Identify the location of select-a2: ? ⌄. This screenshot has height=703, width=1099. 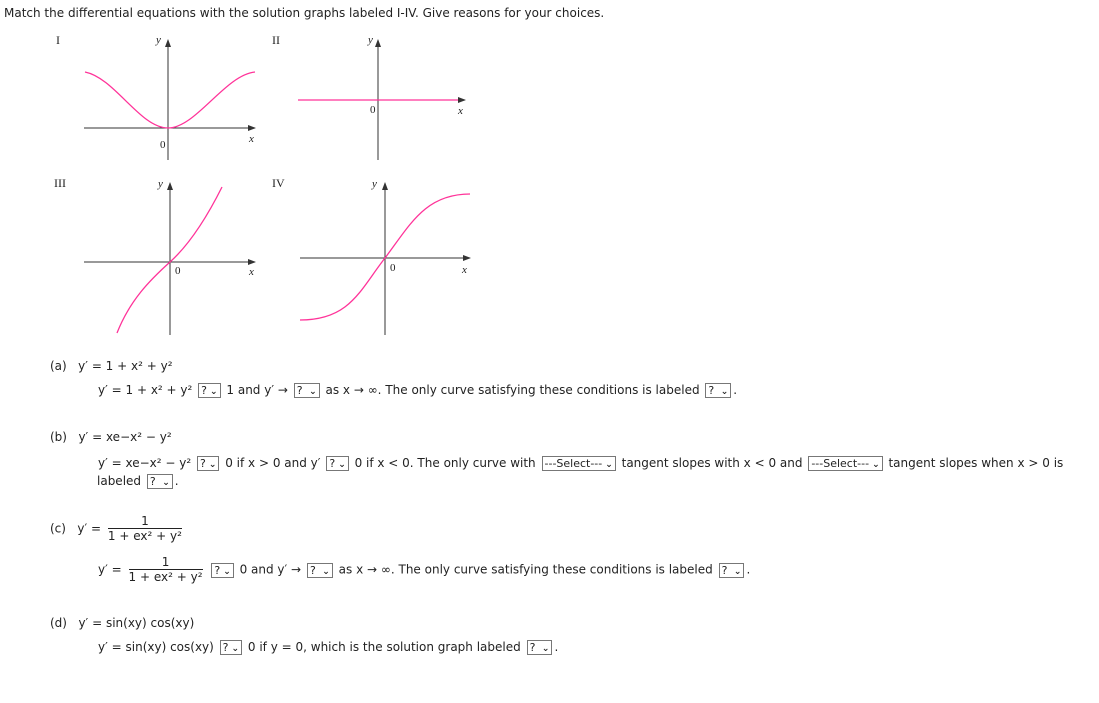
(306, 390).